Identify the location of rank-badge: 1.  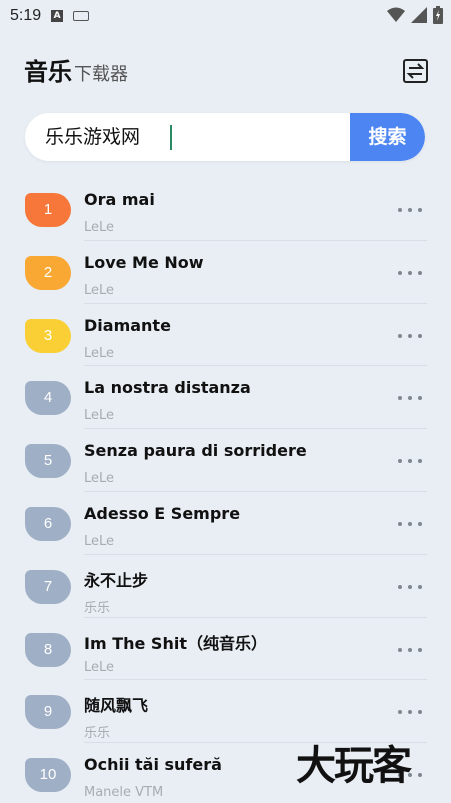
(48, 210).